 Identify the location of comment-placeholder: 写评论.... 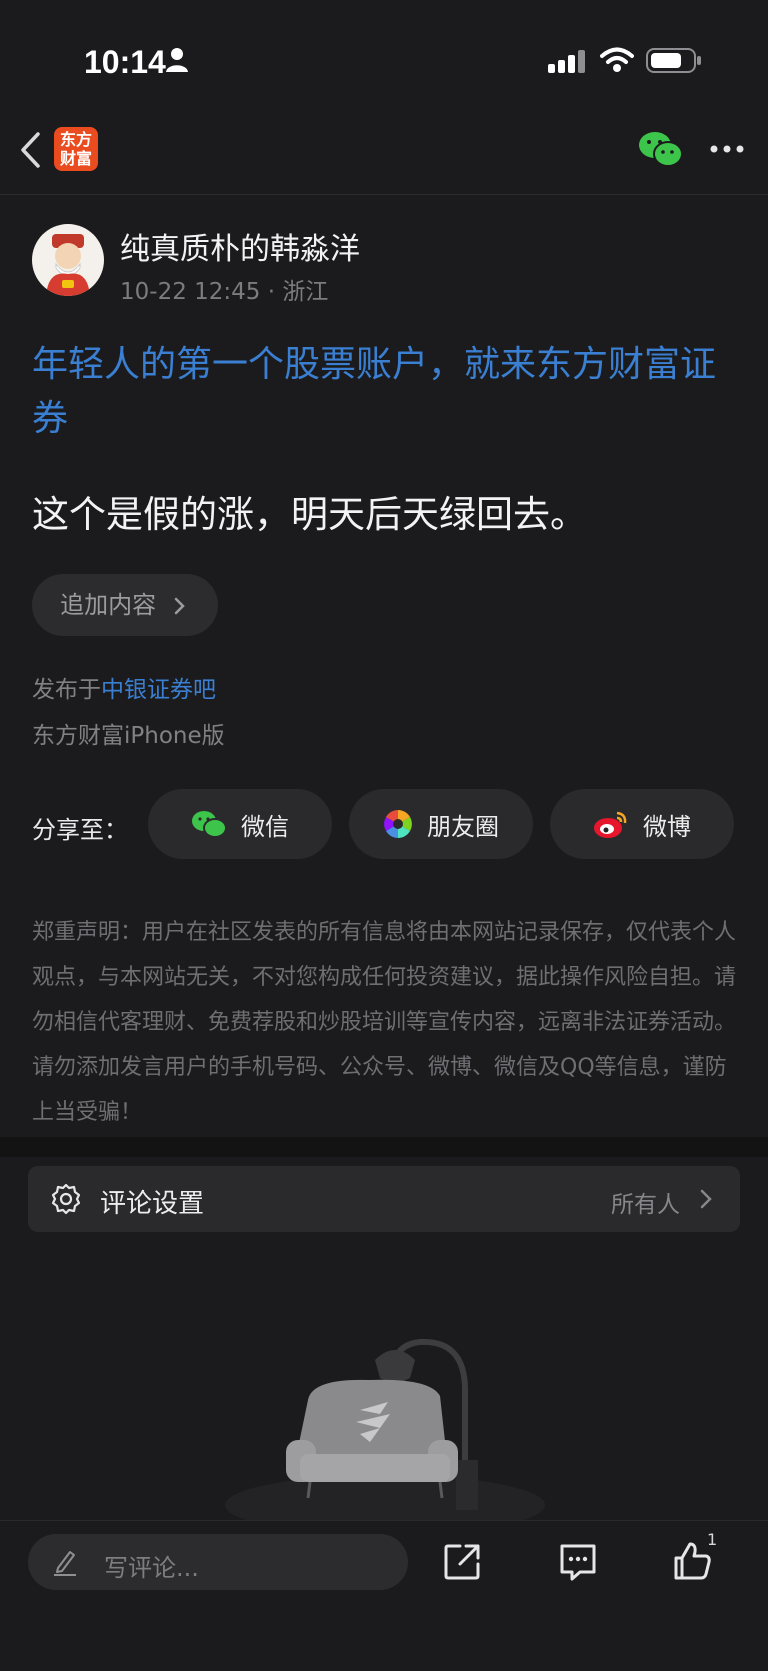
(151, 1568).